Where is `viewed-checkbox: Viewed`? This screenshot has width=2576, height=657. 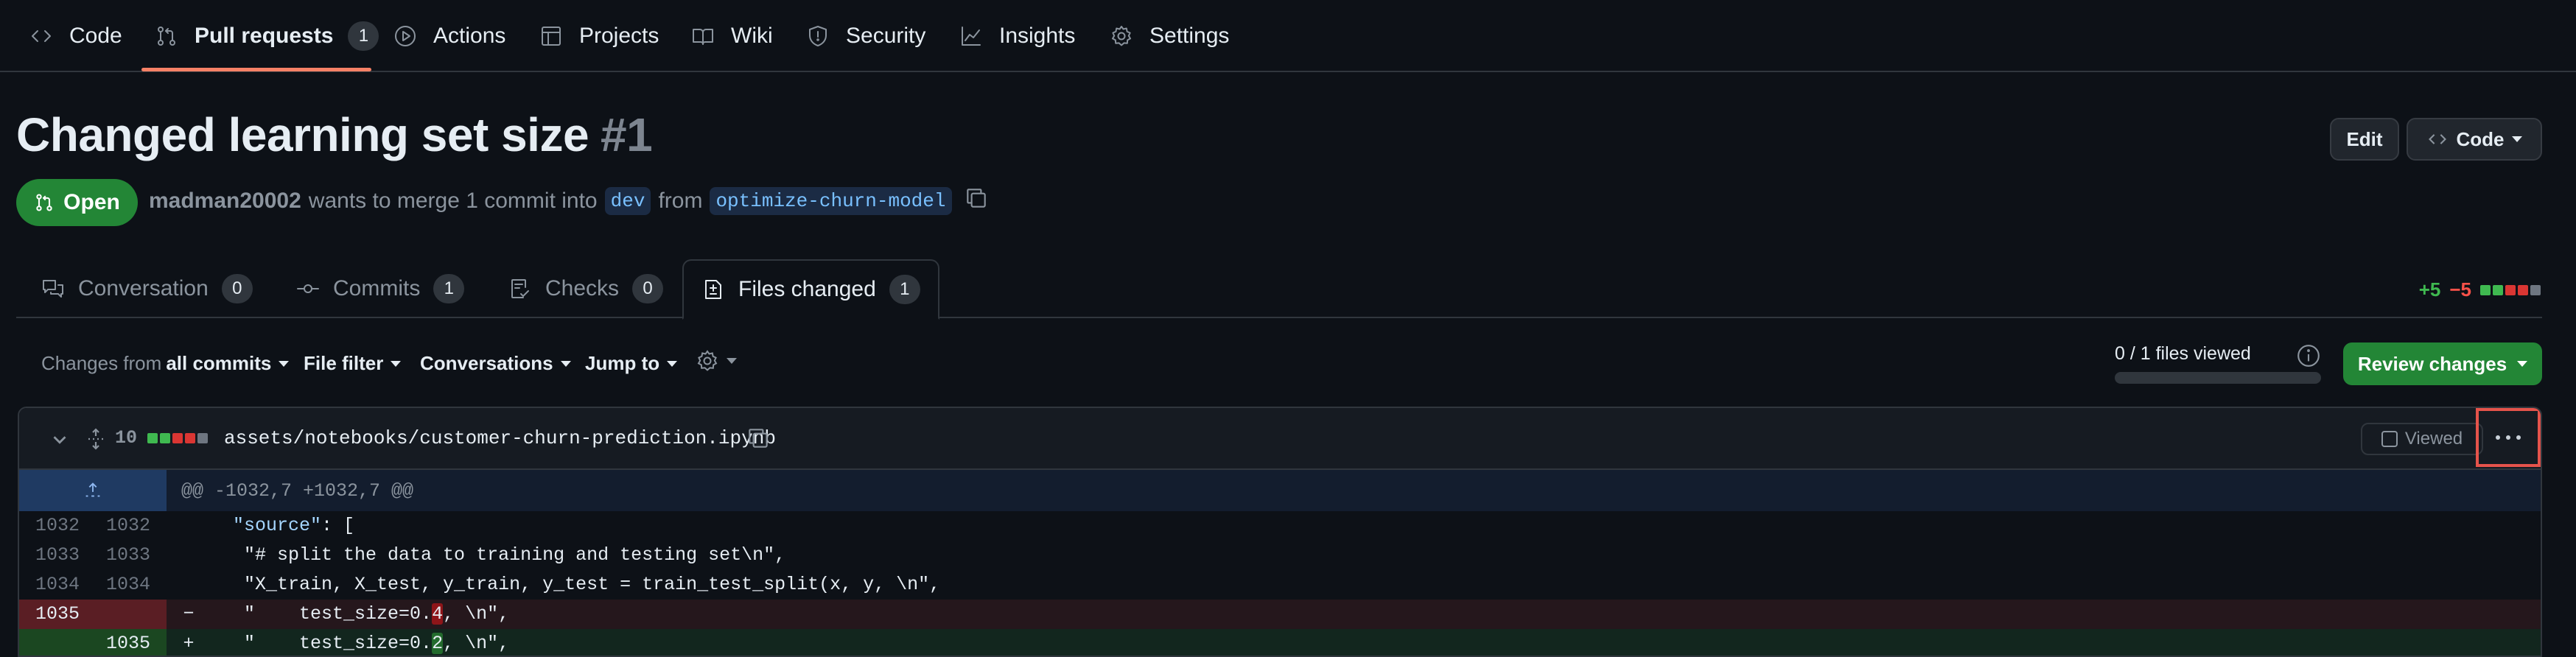
viewed-checkbox: Viewed is located at coordinates (2422, 439).